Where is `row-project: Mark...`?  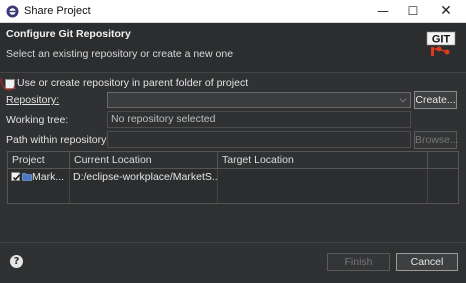
row-project: Mark... is located at coordinates (48, 177).